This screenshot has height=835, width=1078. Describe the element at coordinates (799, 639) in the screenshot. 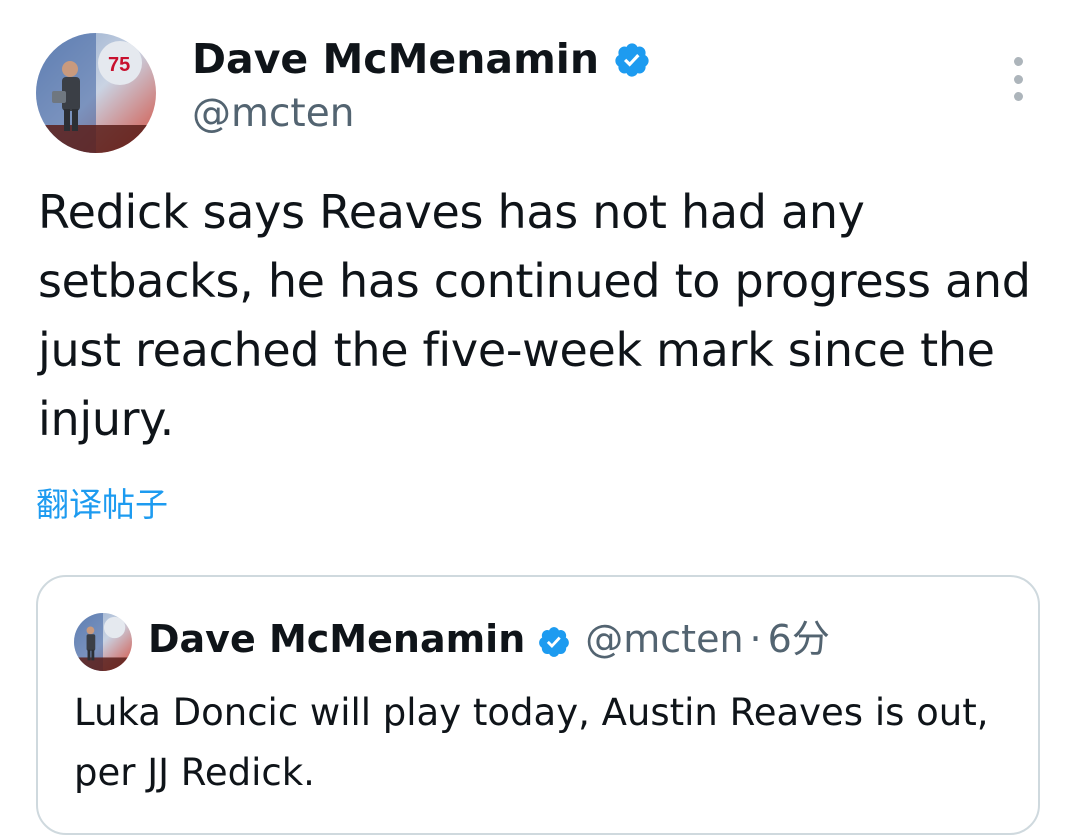

I see `quoted-tweet-time: 6分` at that location.